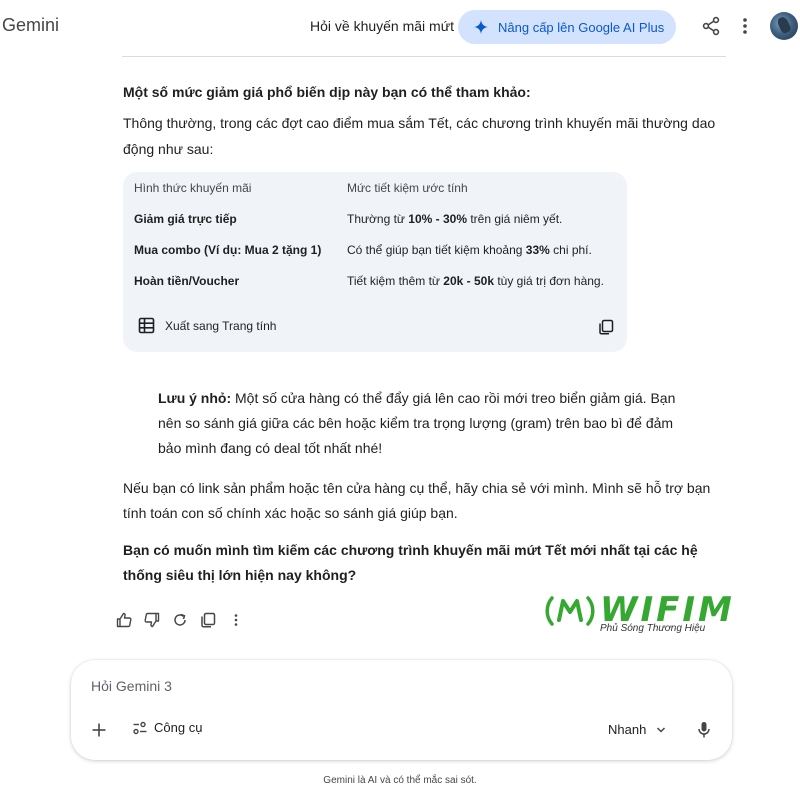 The width and height of the screenshot is (800, 800). What do you see at coordinates (382, 26) in the screenshot?
I see `conversation-title: Hỏi về khuyến mãi mứt` at bounding box center [382, 26].